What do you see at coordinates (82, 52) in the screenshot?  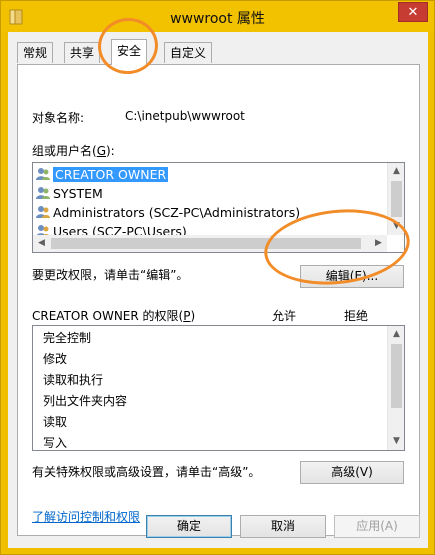 I see `tab-sharing: 共享` at bounding box center [82, 52].